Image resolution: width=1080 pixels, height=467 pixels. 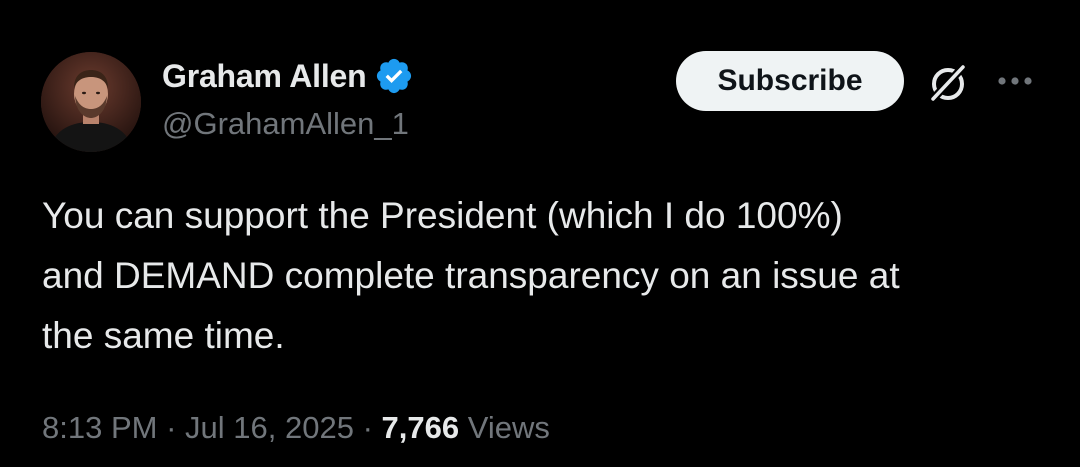 I want to click on author-handle: @GrahamAllen_1, so click(x=285, y=124).